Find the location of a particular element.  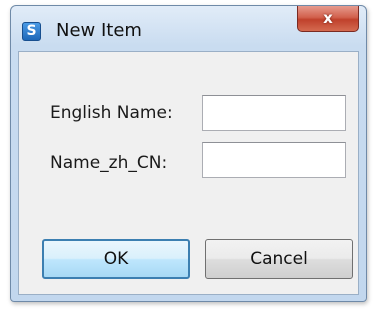

app-icon-glyph: S is located at coordinates (31, 31).